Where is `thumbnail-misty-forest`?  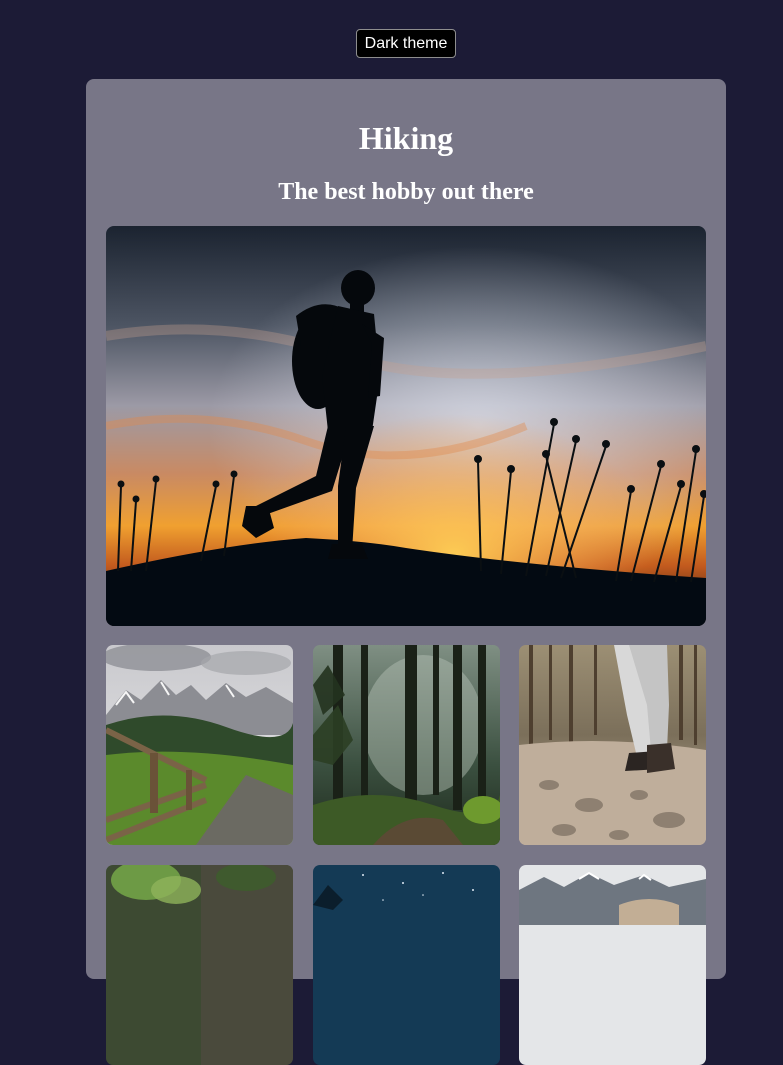 thumbnail-misty-forest is located at coordinates (406, 745).